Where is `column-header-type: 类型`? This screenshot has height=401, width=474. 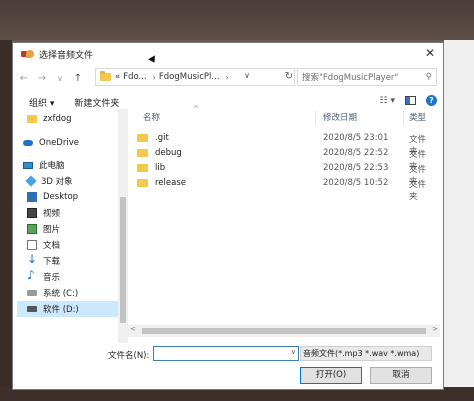 column-header-type: 类型 is located at coordinates (417, 117).